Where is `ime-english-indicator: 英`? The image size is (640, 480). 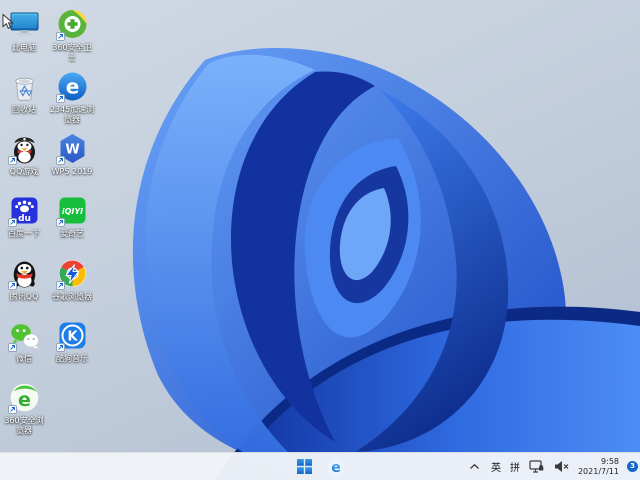 ime-english-indicator: 英 is located at coordinates (496, 466).